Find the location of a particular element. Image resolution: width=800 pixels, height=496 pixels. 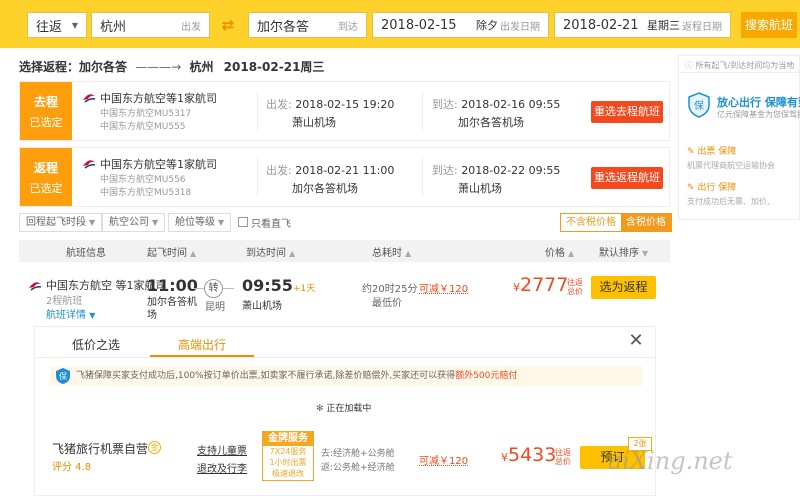

edit-icon: ✎ is located at coordinates (691, 152).